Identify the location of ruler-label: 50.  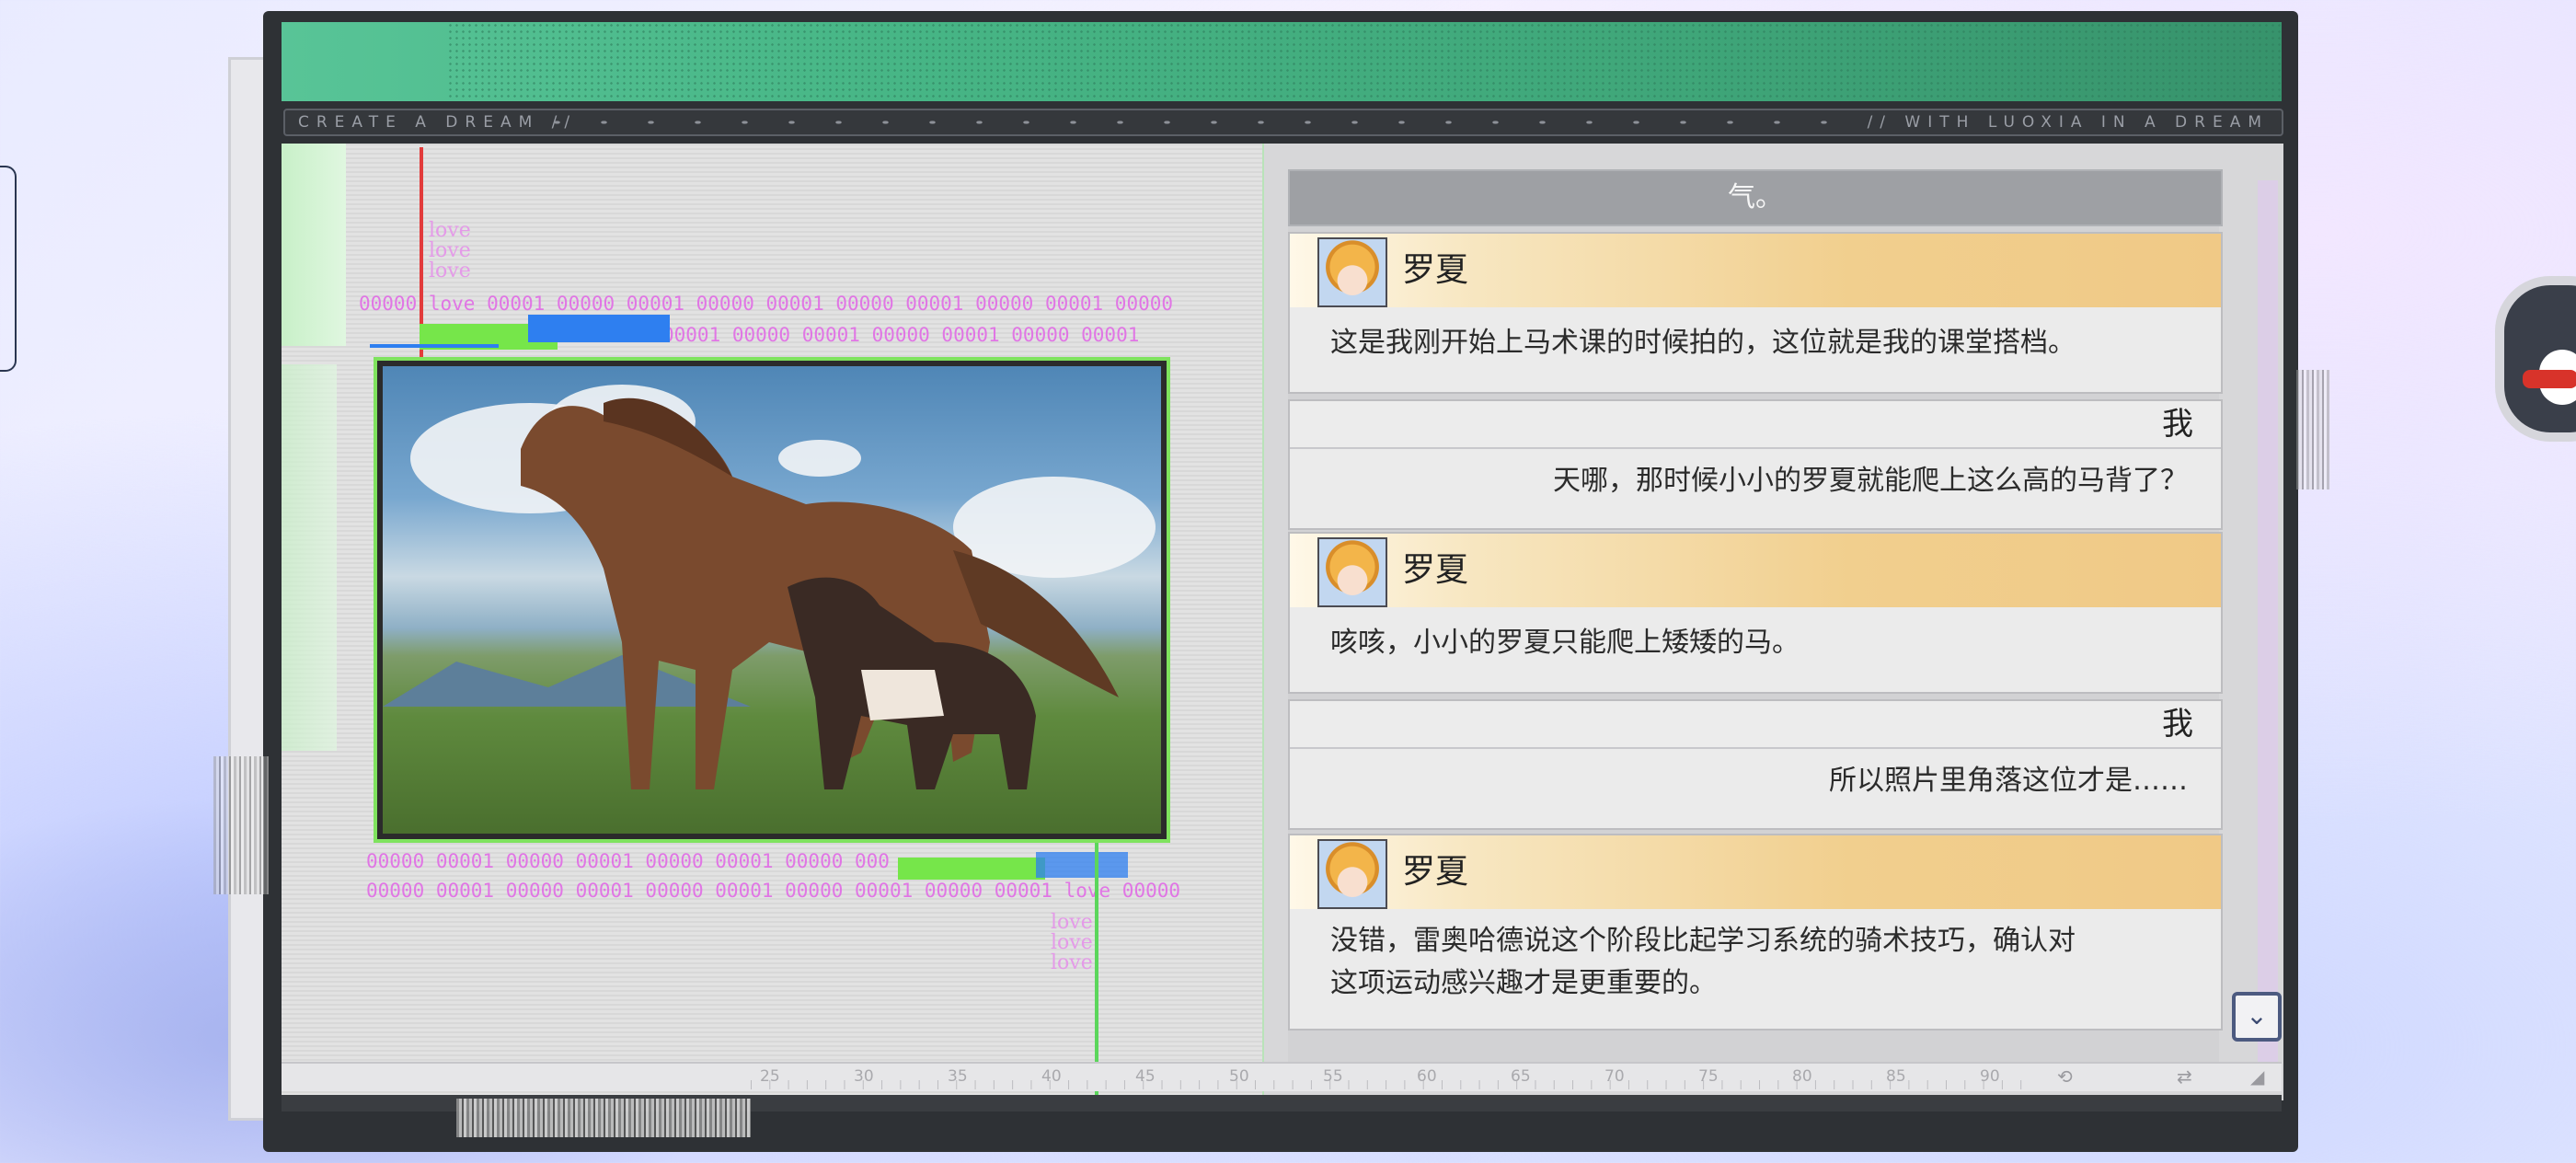
(1239, 1077).